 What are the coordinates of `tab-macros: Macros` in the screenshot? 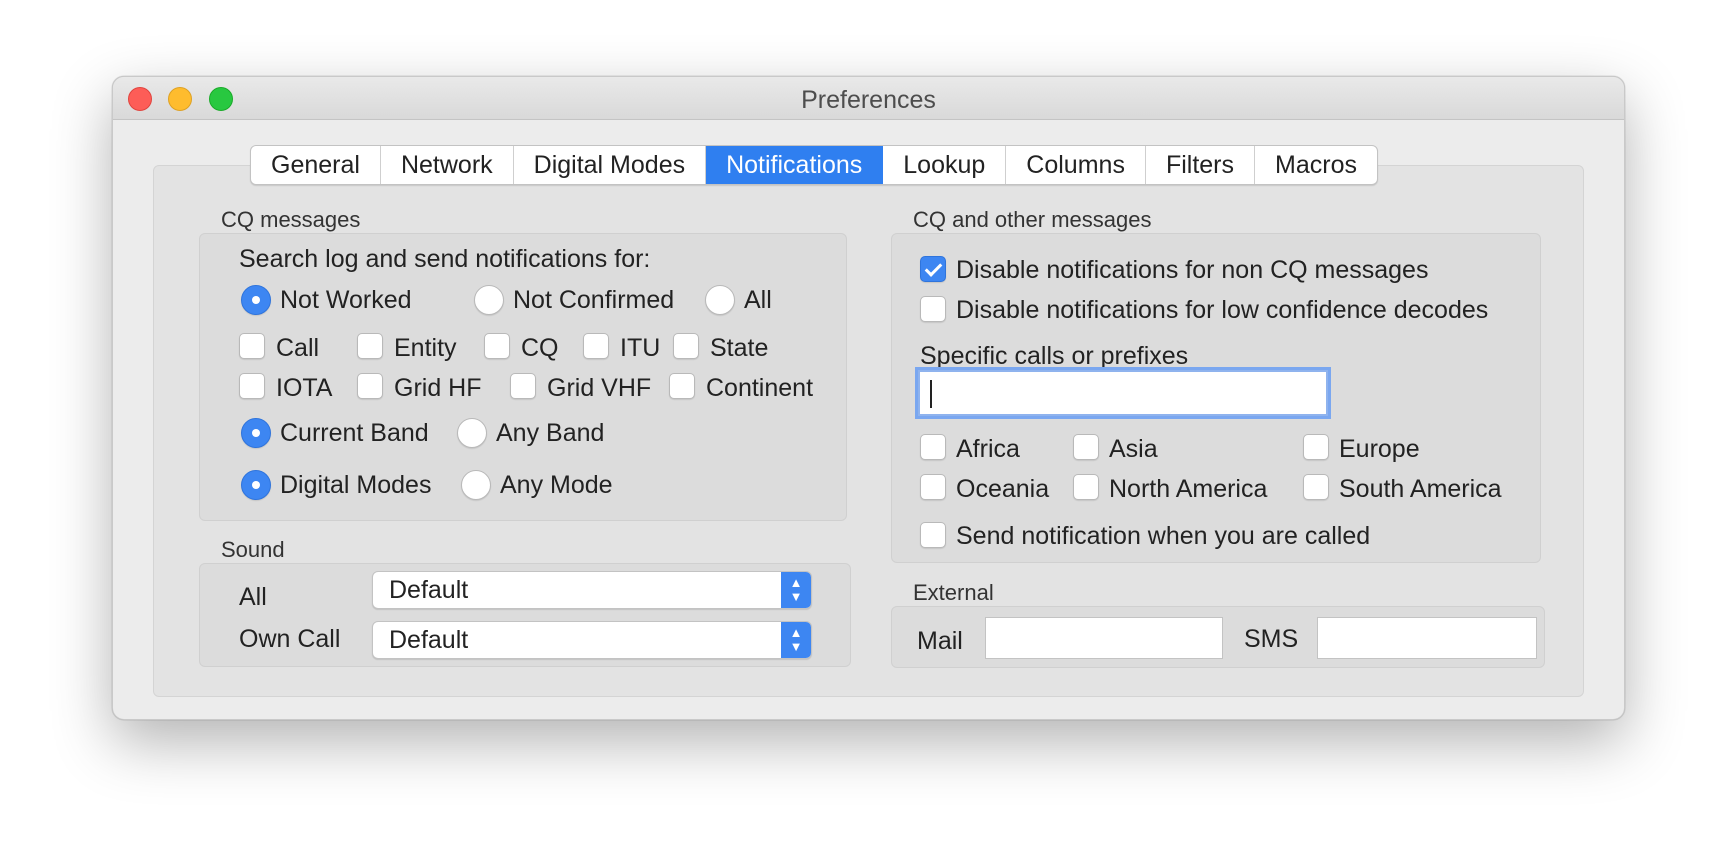 It's located at (1316, 165).